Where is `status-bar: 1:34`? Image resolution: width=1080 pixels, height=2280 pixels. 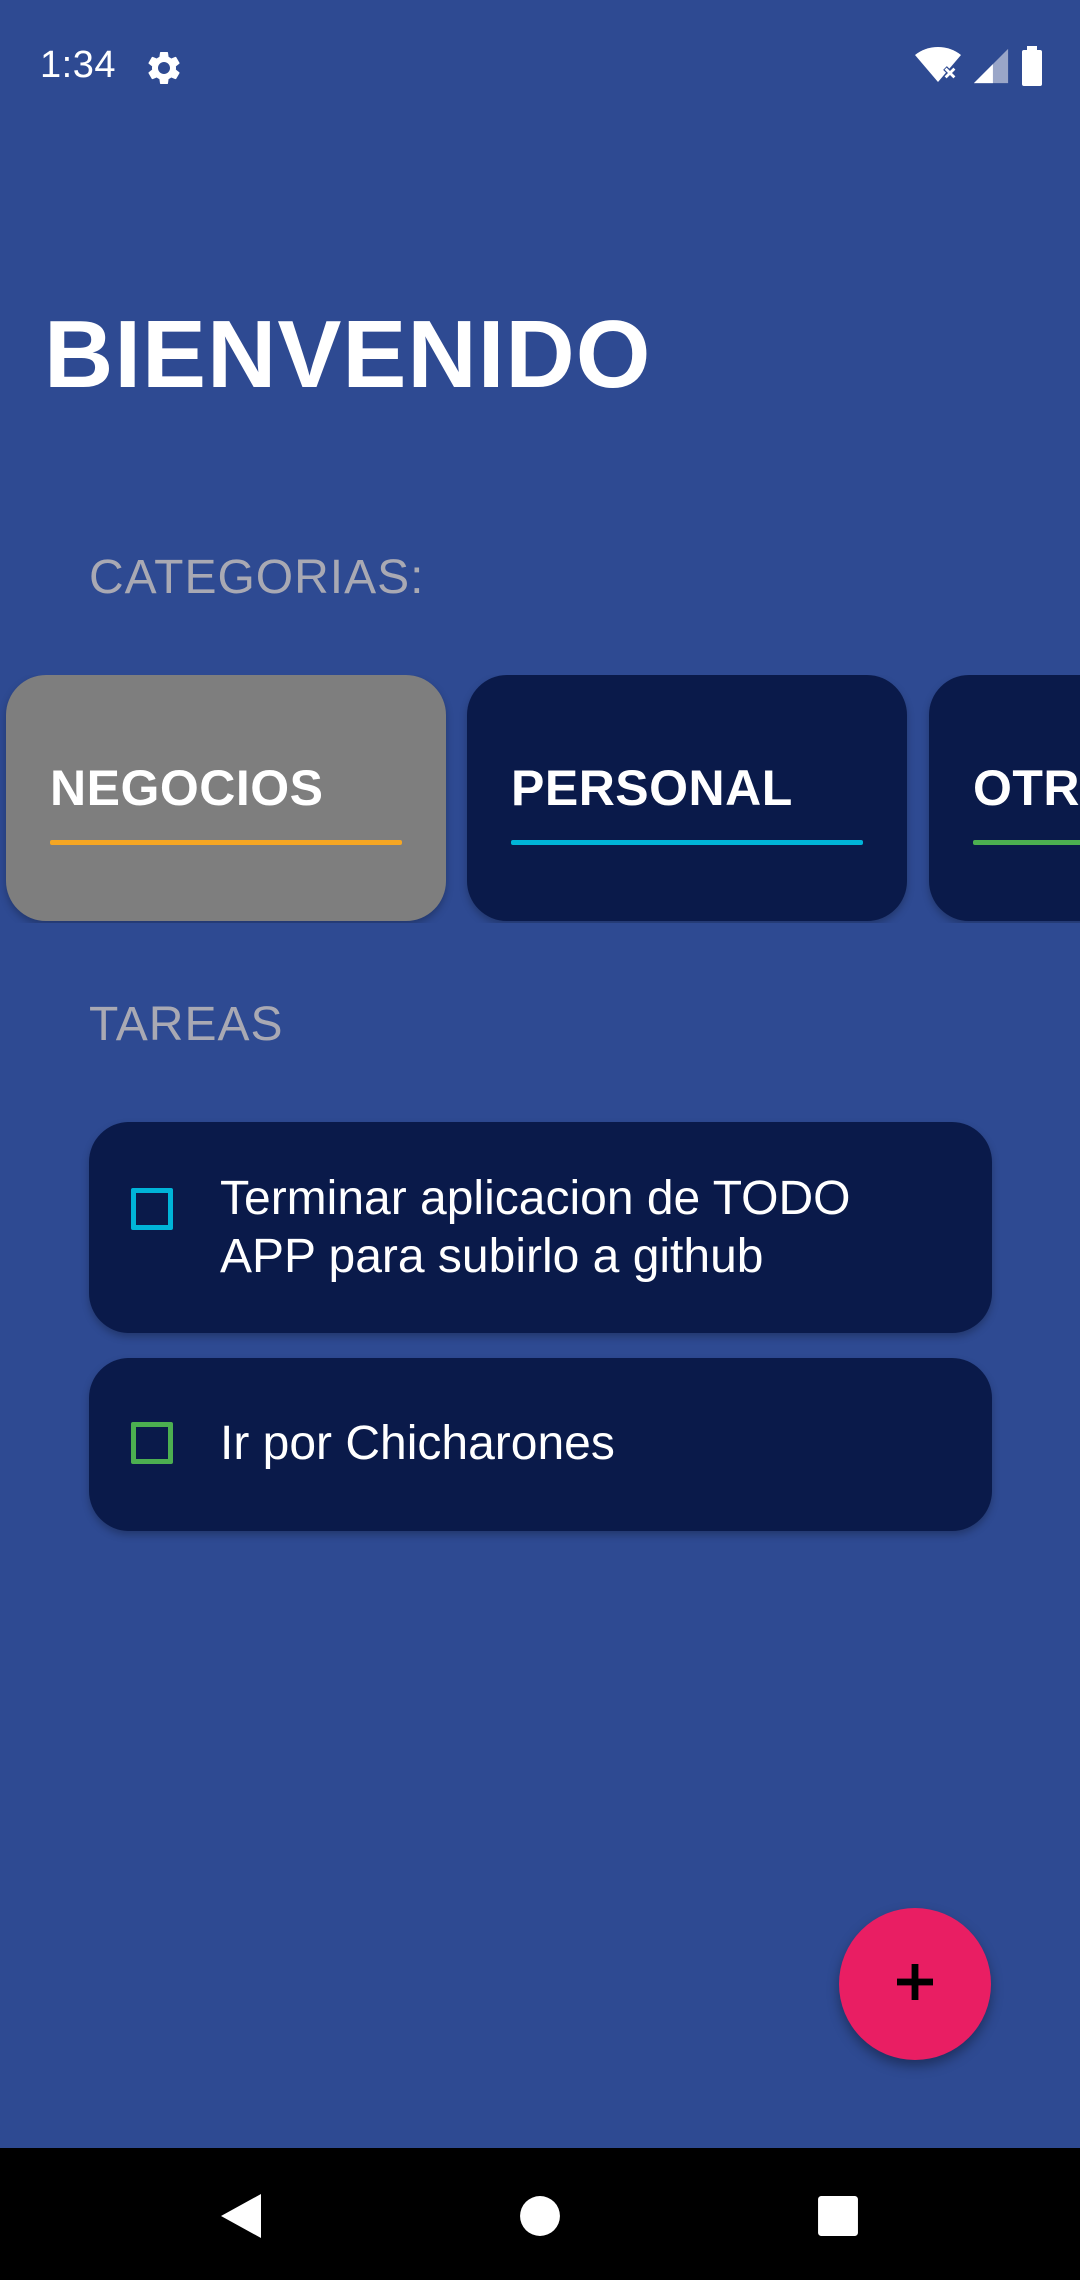
status-bar: 1:34 is located at coordinates (540, 68).